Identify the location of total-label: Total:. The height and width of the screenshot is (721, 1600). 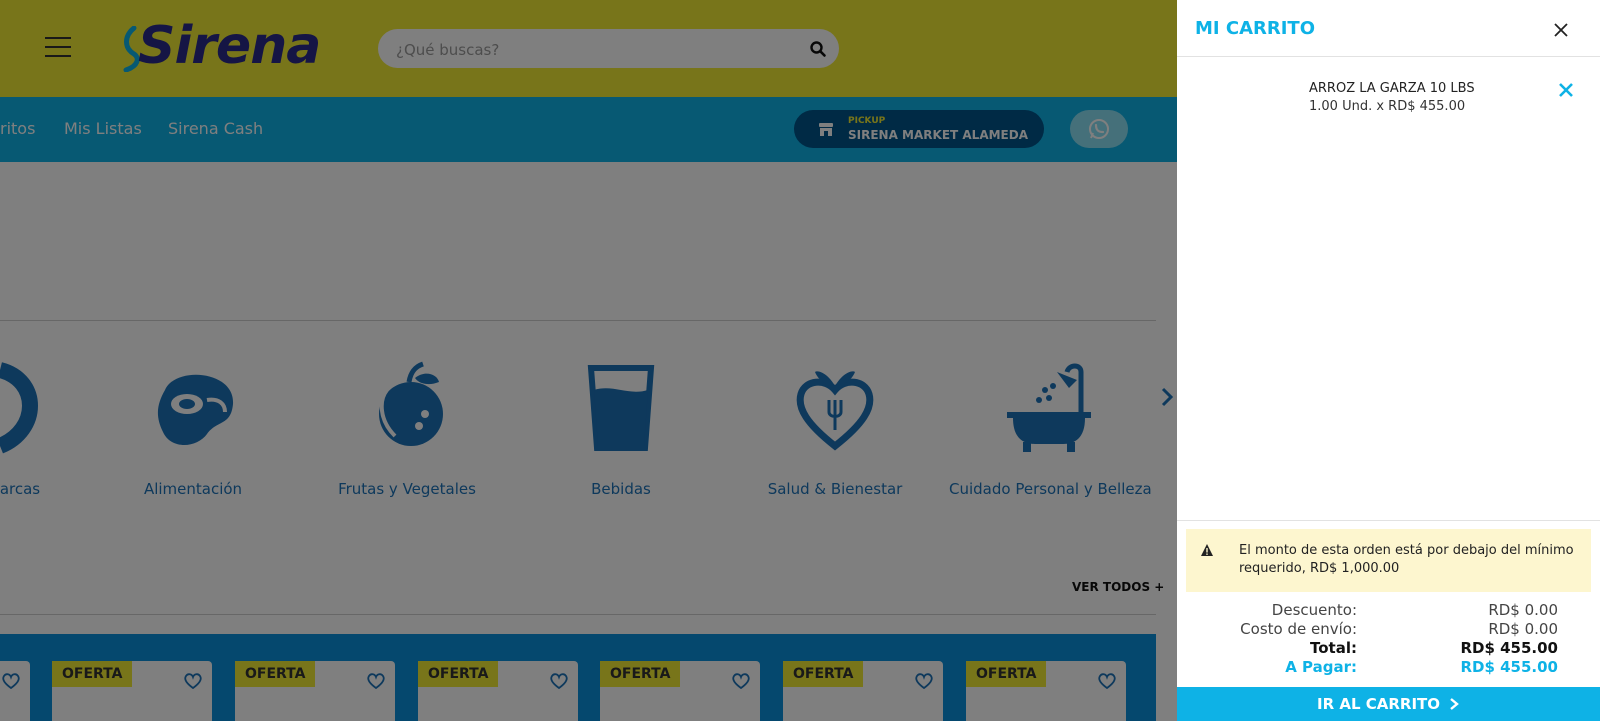
(1333, 648).